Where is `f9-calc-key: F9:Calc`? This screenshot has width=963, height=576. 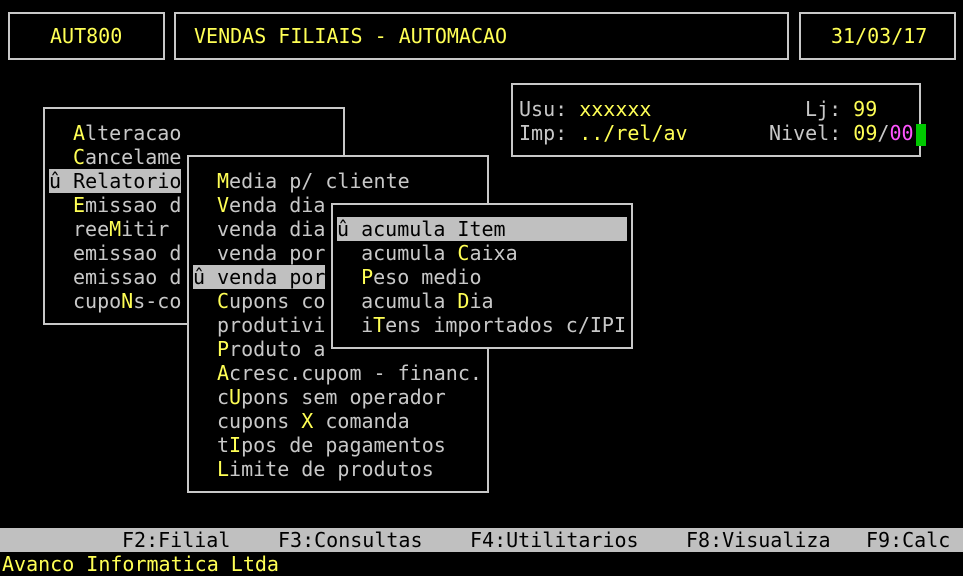
f9-calc-key: F9:Calc is located at coordinates (908, 540).